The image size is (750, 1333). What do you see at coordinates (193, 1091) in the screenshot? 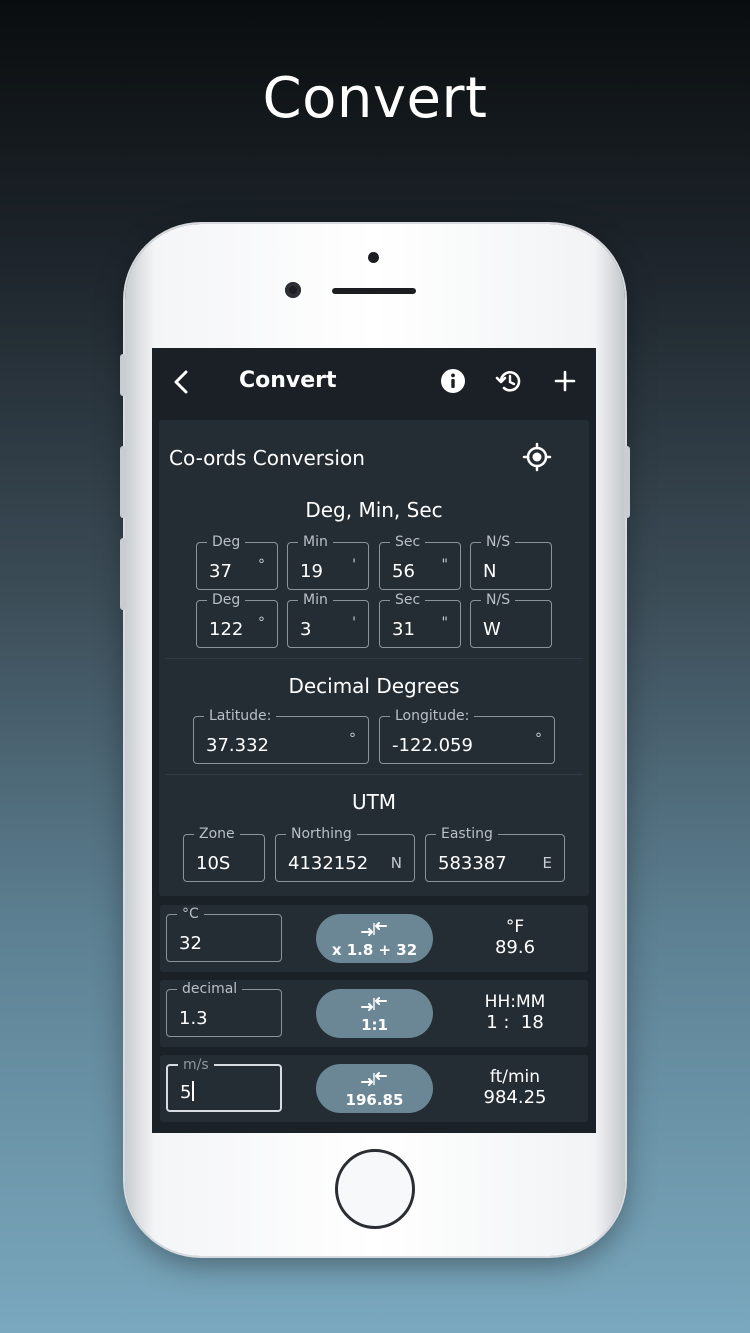
I see `text-cursor` at bounding box center [193, 1091].